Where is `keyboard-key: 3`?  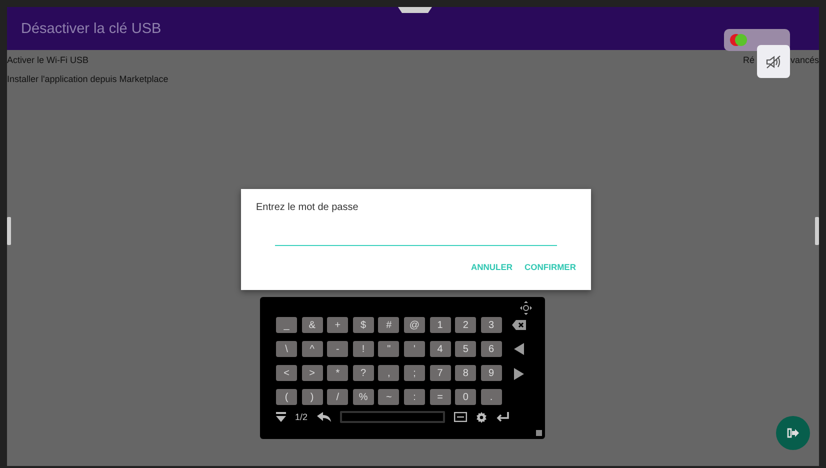 keyboard-key: 3 is located at coordinates (491, 325).